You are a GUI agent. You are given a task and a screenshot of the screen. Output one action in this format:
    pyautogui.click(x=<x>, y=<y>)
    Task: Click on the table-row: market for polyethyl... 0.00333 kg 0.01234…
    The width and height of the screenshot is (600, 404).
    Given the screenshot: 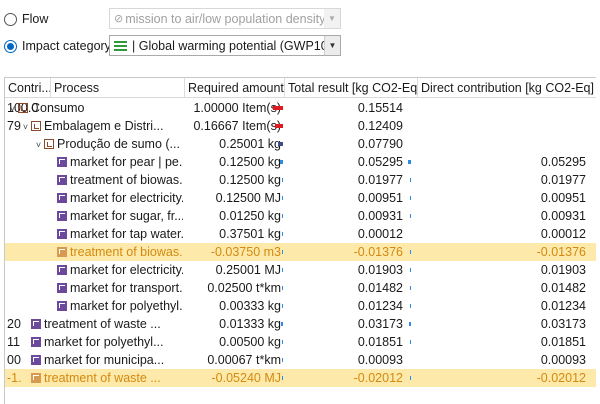 What is the action you would take?
    pyautogui.click(x=300, y=306)
    